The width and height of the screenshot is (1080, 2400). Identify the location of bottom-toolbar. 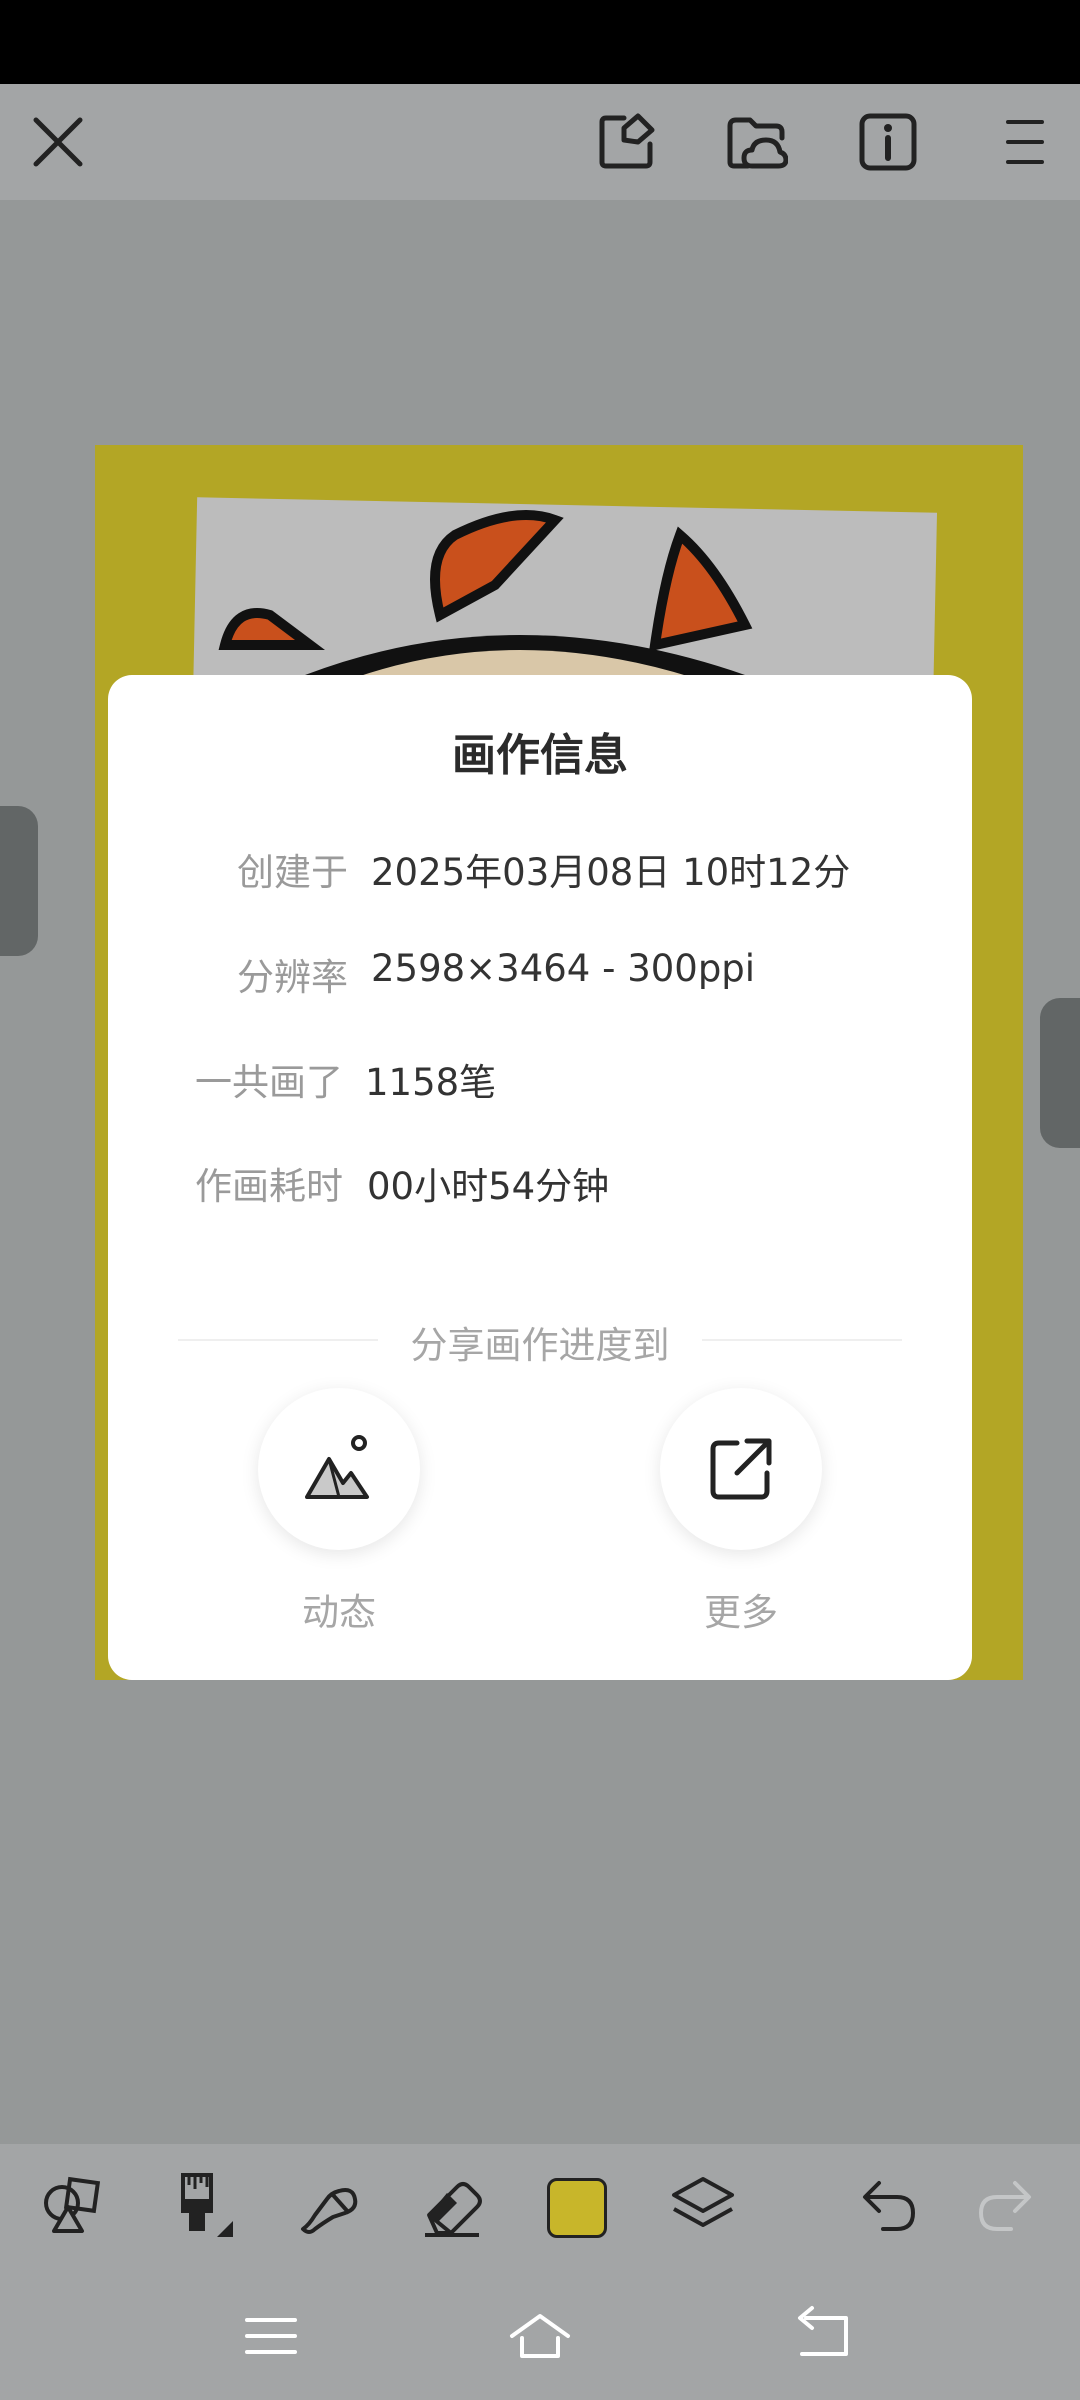
(540, 2208).